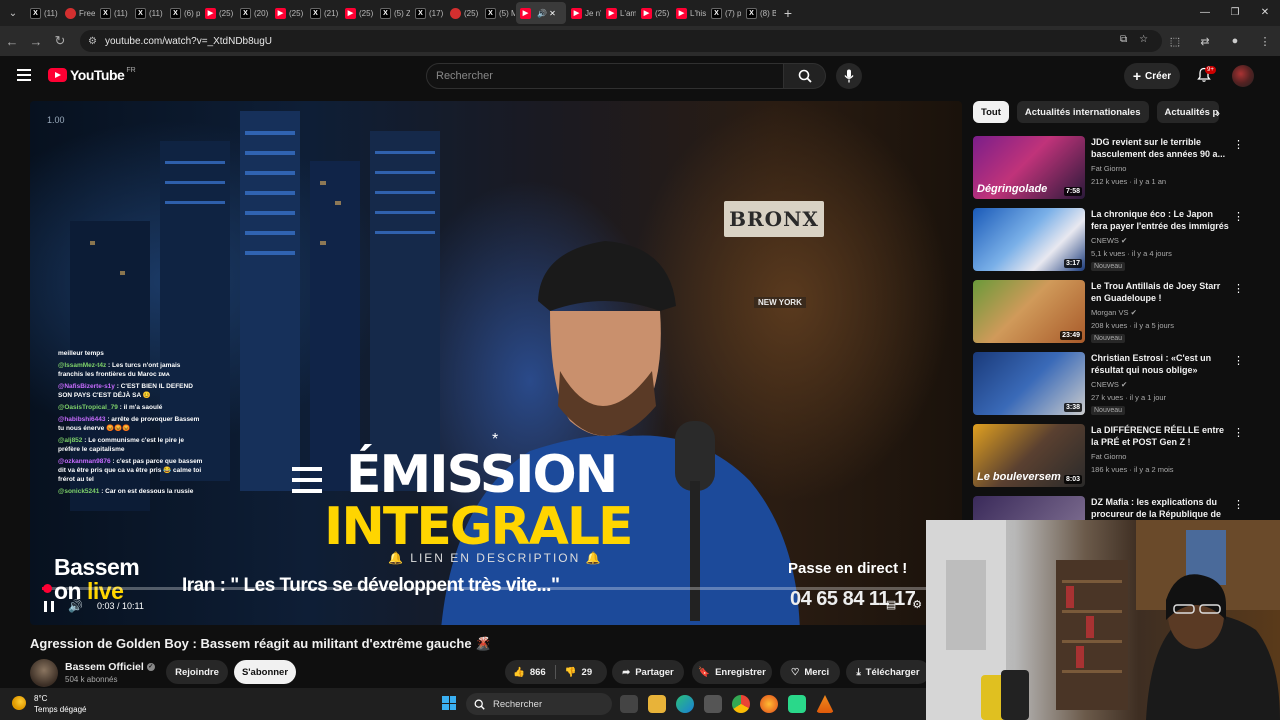 Image resolution: width=1280 pixels, height=720 pixels. I want to click on video-thumbnail: 3:38, so click(1029, 383).